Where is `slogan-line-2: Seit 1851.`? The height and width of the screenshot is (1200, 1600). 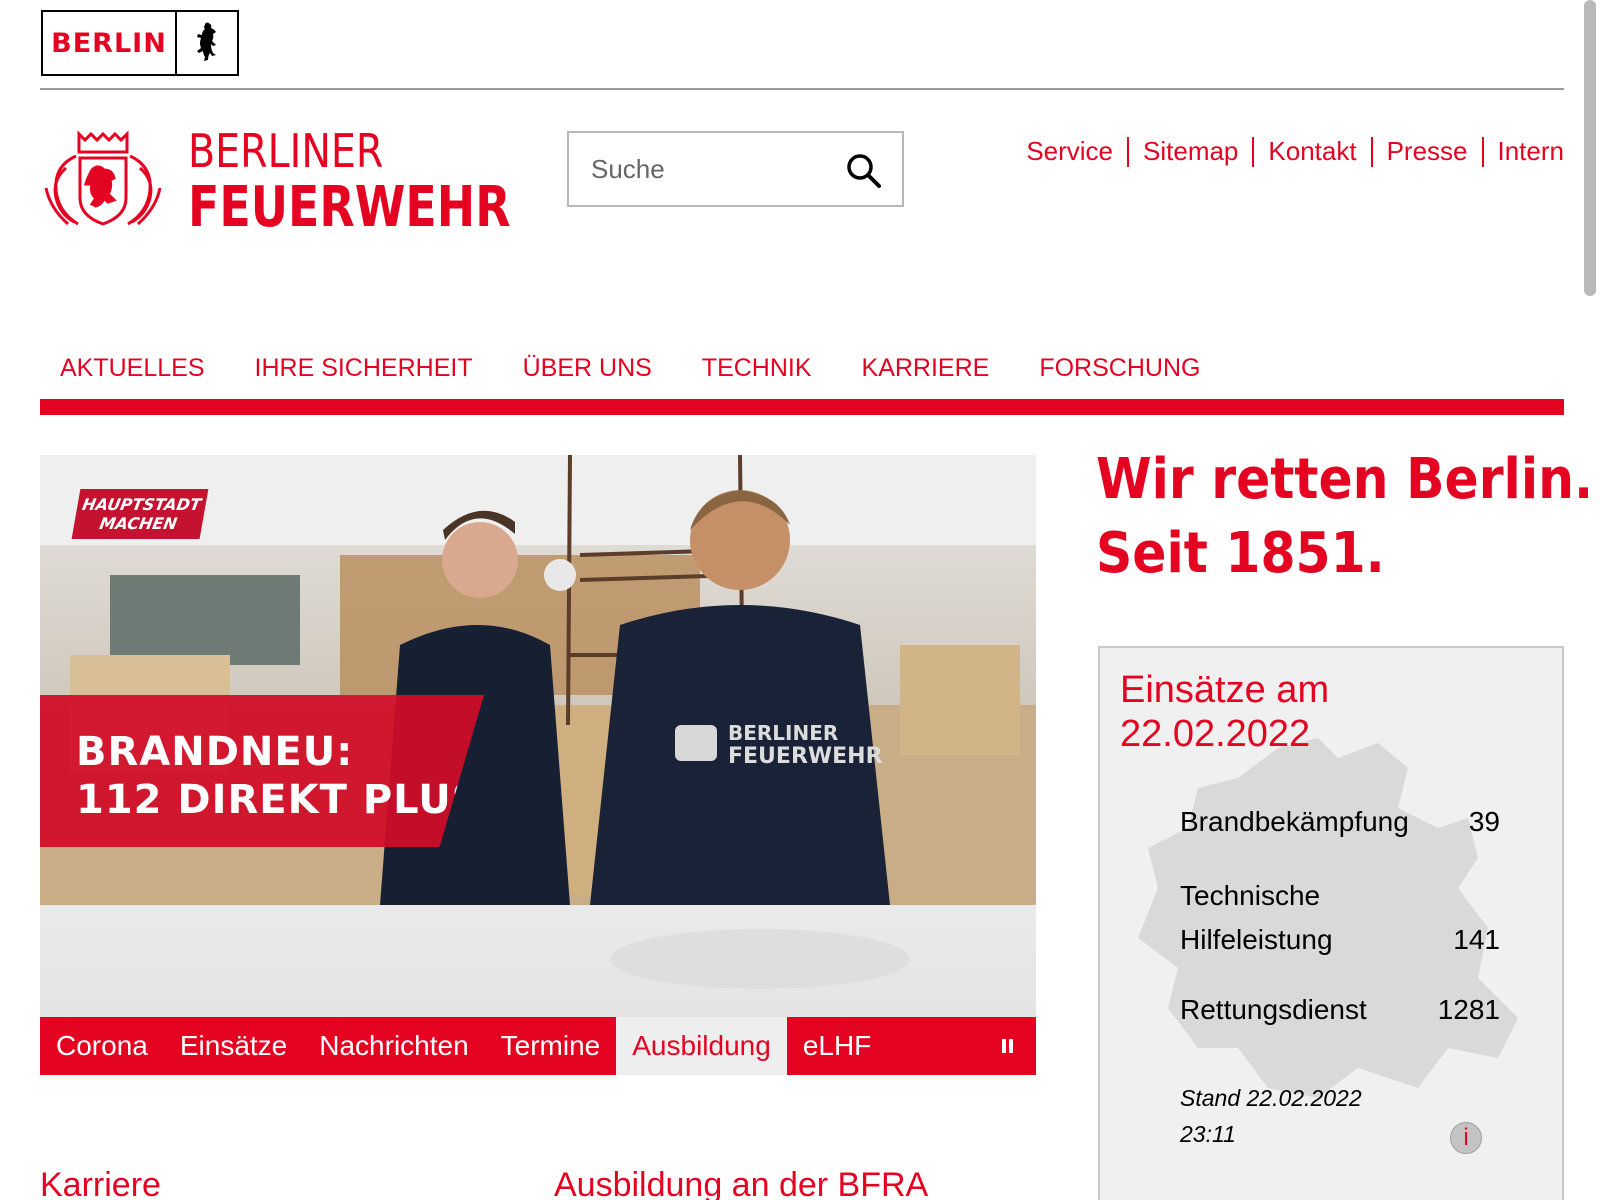
slogan-line-2: Seit 1851. is located at coordinates (1240, 553).